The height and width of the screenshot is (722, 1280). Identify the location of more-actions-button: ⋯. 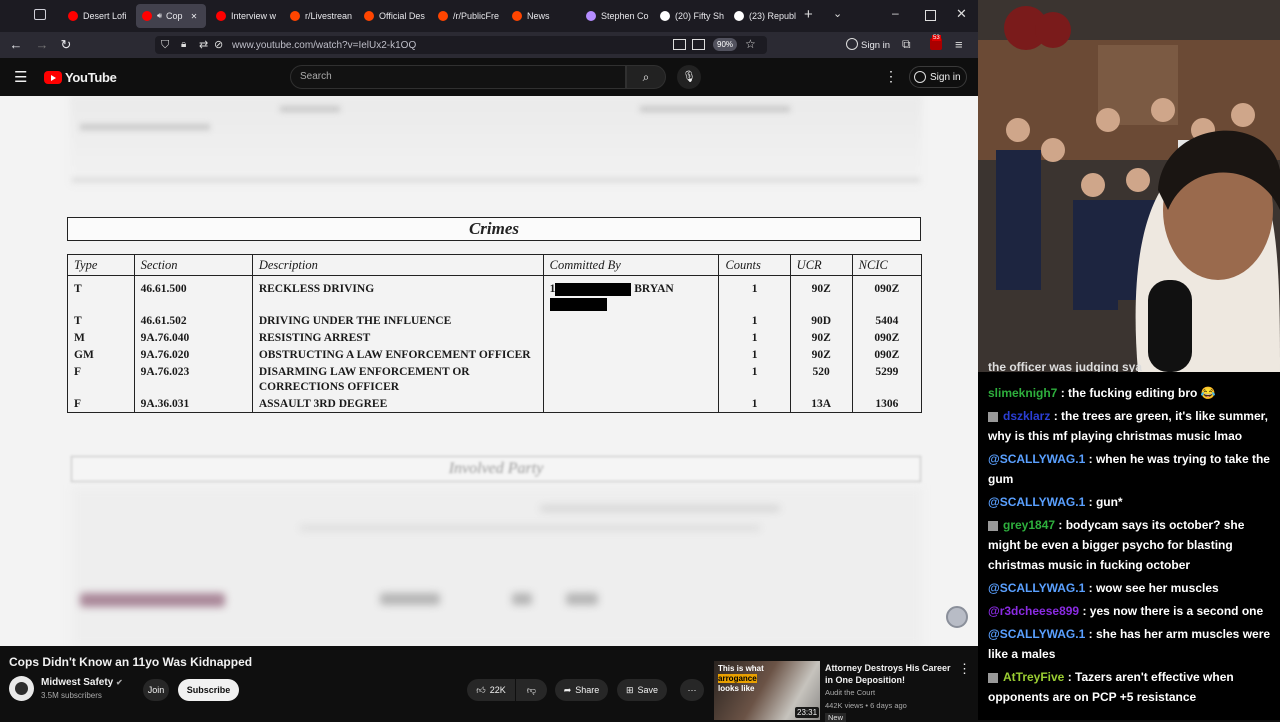
(692, 690).